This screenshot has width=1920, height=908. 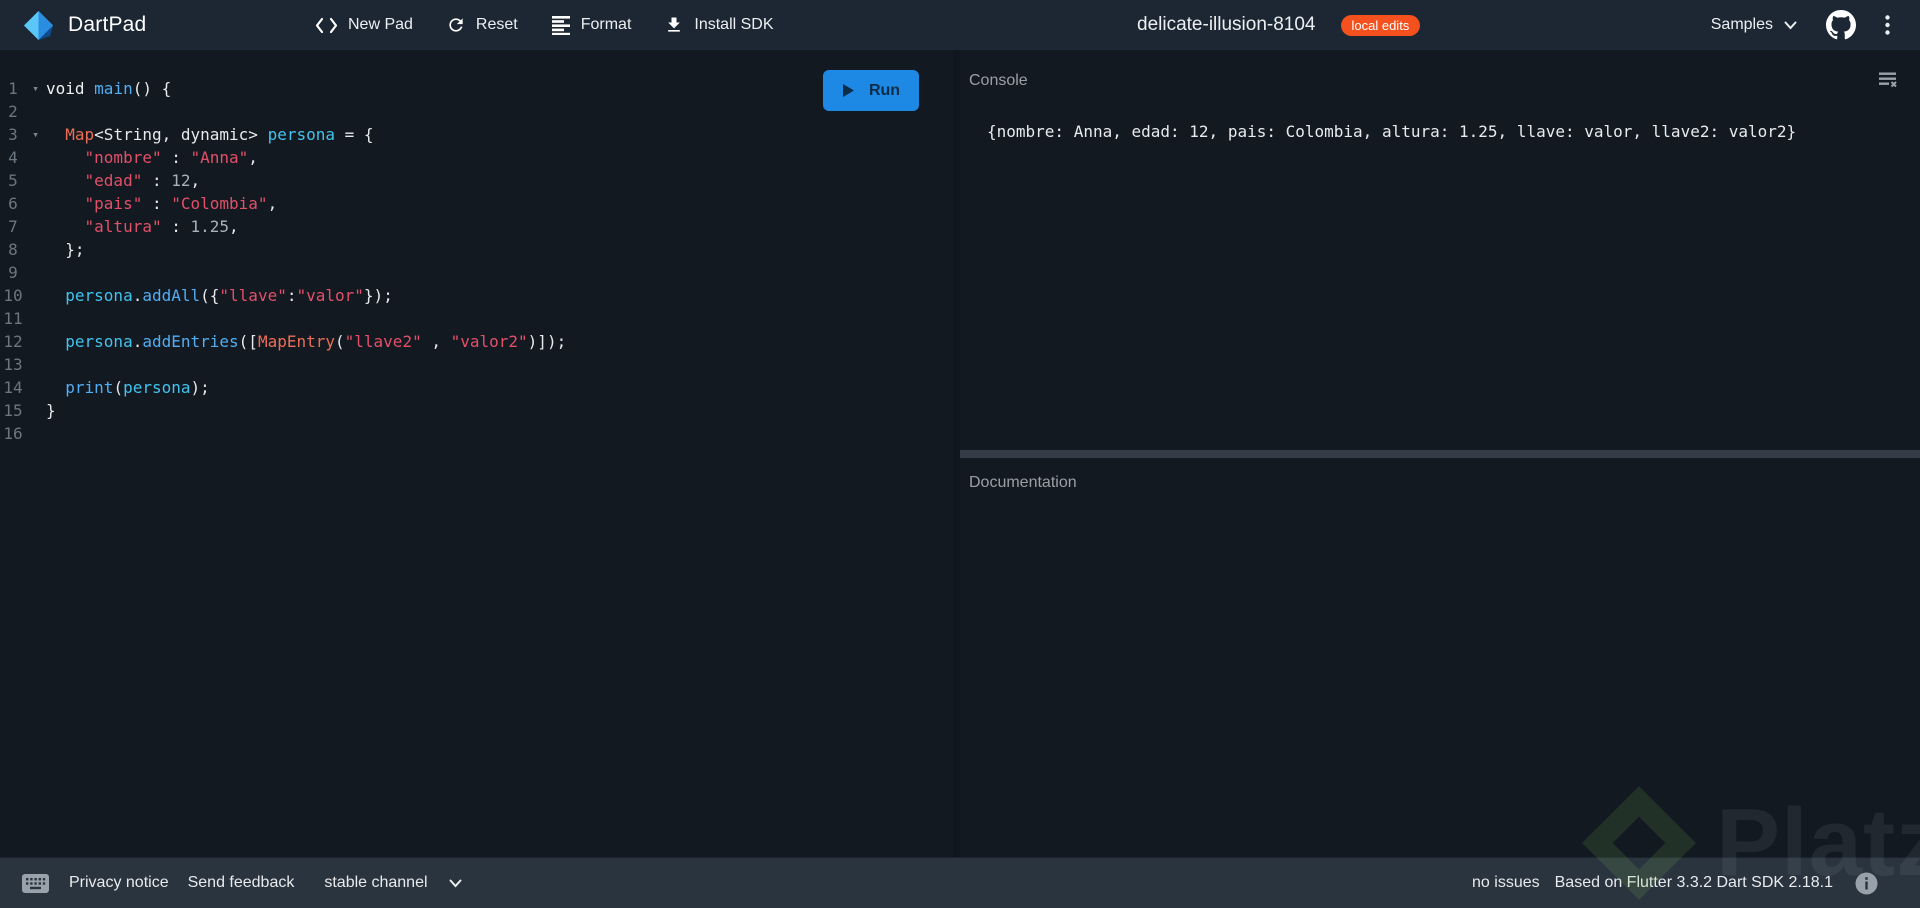 What do you see at coordinates (1226, 24) in the screenshot?
I see `pad-title: delicate-illusion-8104` at bounding box center [1226, 24].